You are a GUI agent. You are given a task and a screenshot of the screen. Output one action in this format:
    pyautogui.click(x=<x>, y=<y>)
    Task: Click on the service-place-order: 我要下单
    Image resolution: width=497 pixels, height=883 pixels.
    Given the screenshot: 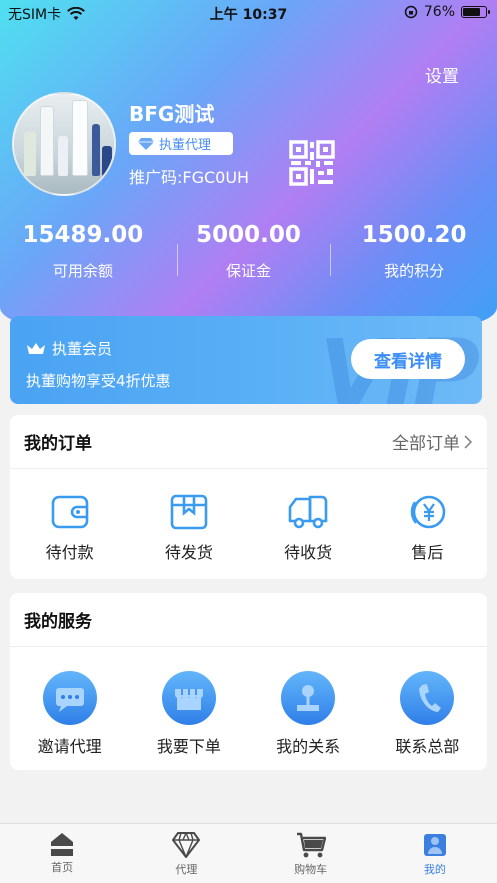 What is the action you would take?
    pyautogui.click(x=188, y=714)
    